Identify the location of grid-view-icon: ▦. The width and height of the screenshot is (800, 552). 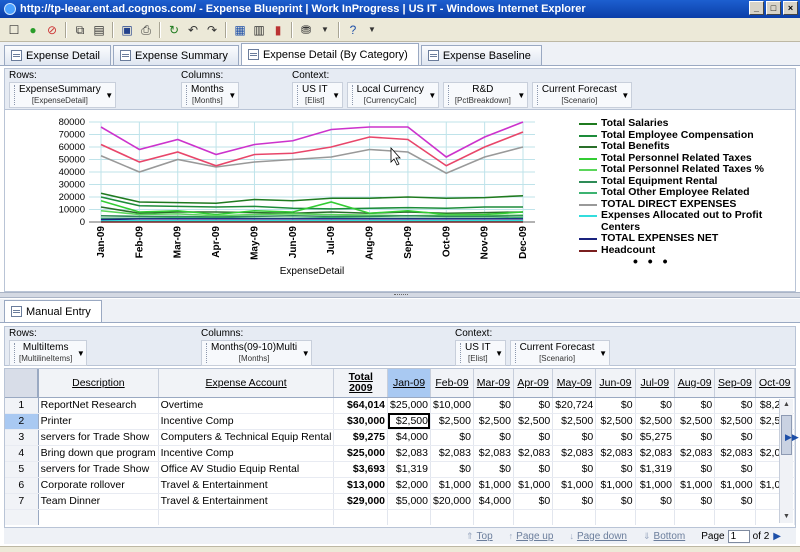
(240, 30).